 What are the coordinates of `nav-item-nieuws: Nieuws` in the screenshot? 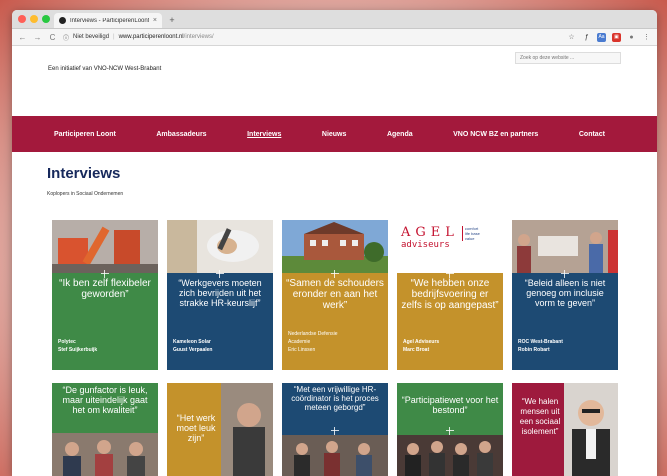 It's located at (334, 134).